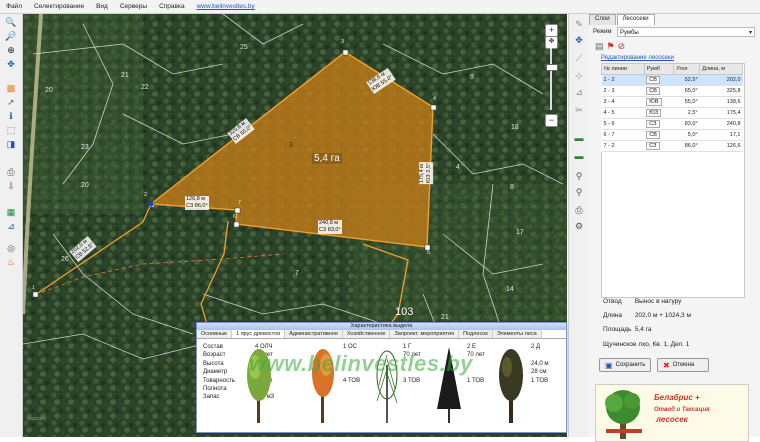  I want to click on cell-angle: 2,5°, so click(686, 113).